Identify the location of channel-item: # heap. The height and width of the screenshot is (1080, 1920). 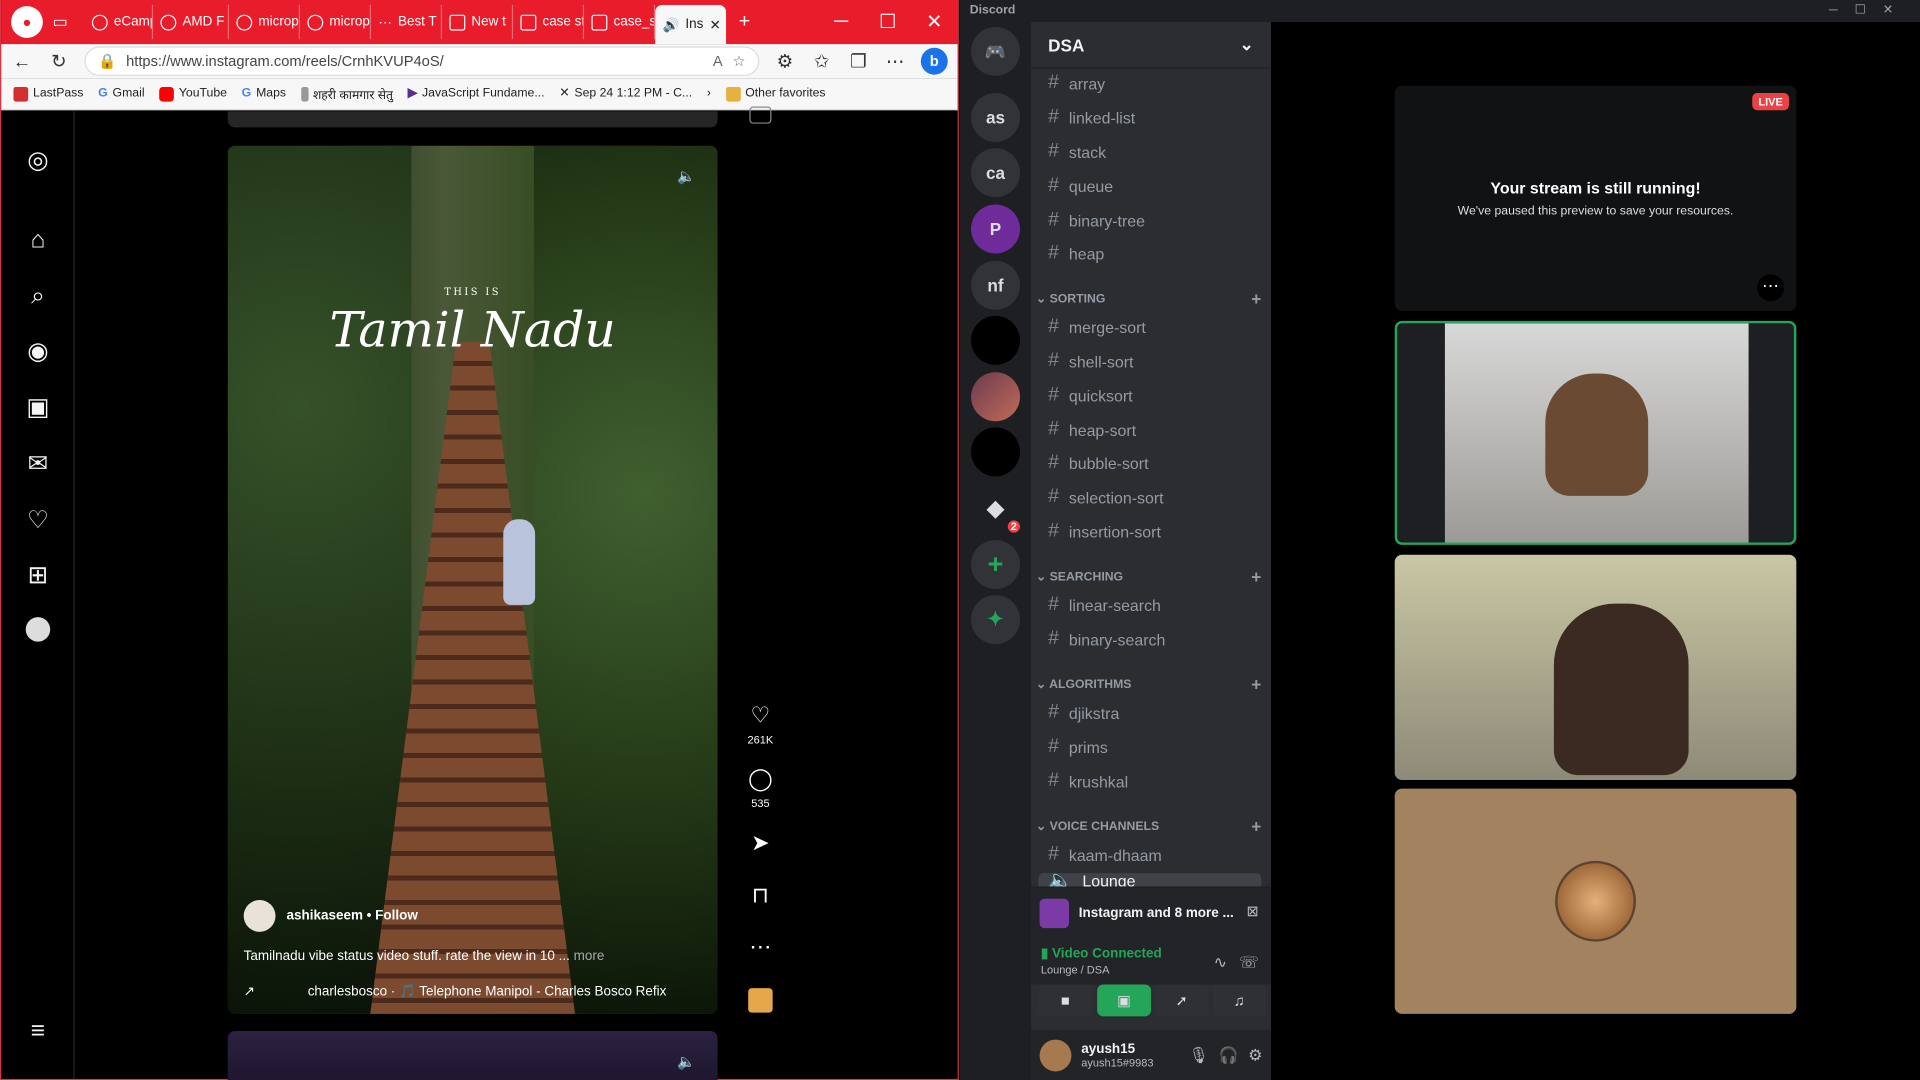
(1149, 254).